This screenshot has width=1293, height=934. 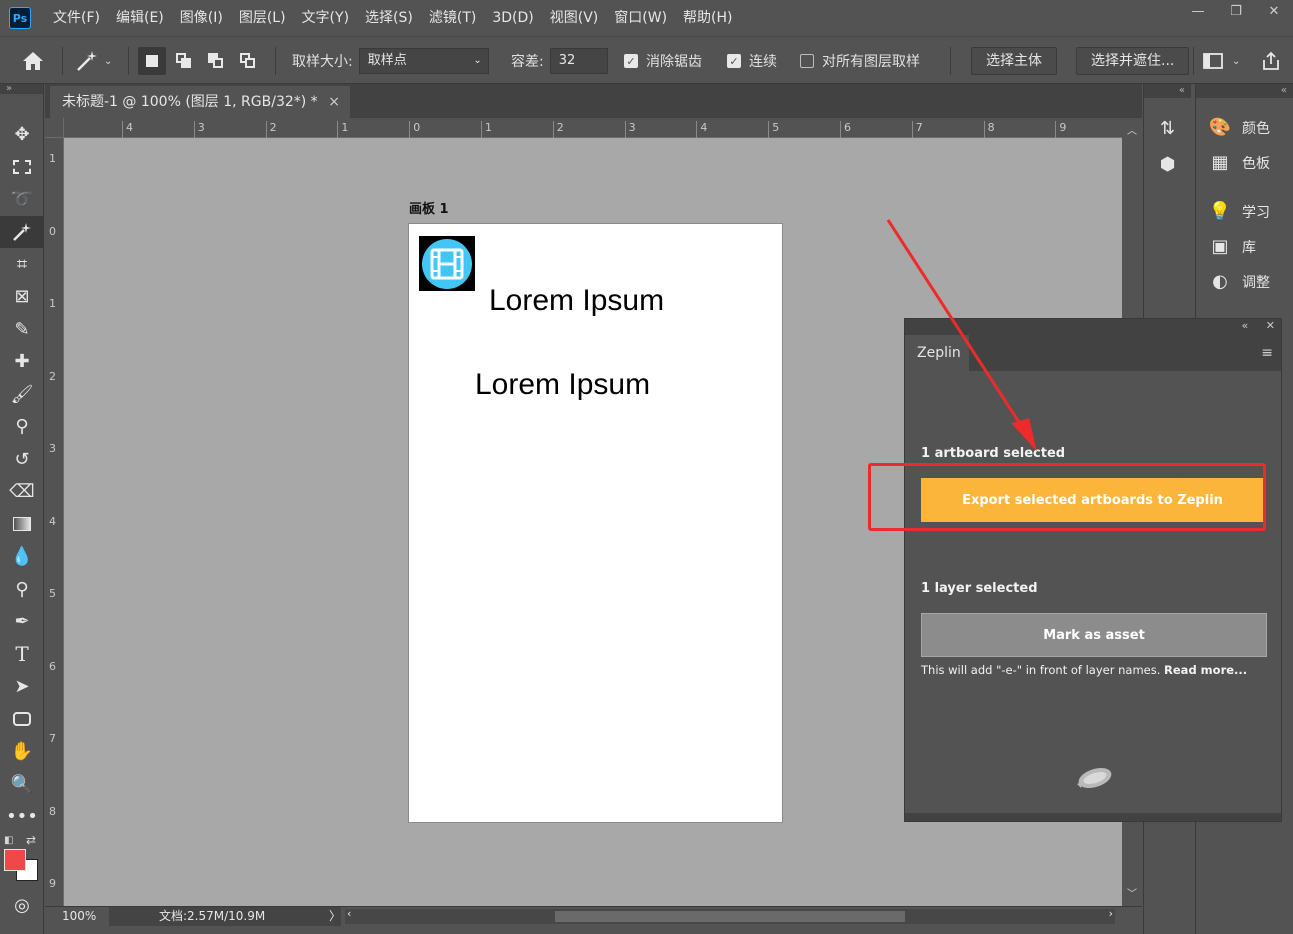 What do you see at coordinates (452, 18) in the screenshot?
I see `menu-filter: 滤镜(T)` at bounding box center [452, 18].